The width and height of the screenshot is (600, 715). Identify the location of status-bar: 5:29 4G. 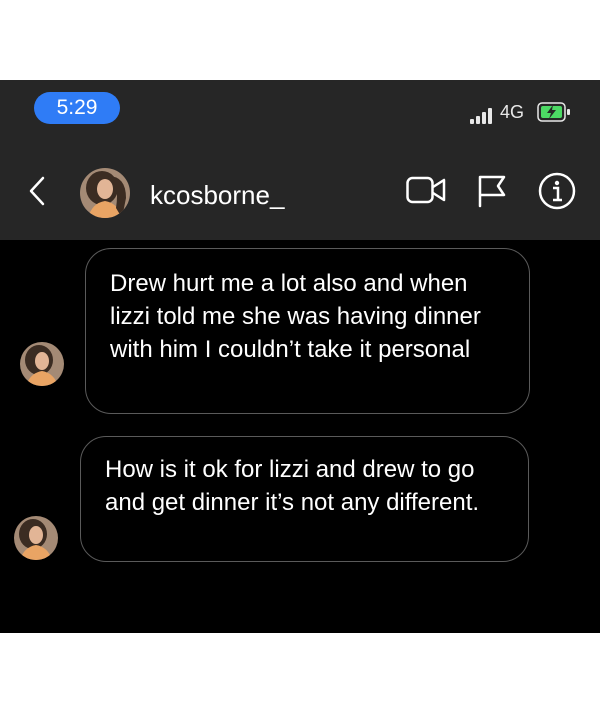
(300, 110).